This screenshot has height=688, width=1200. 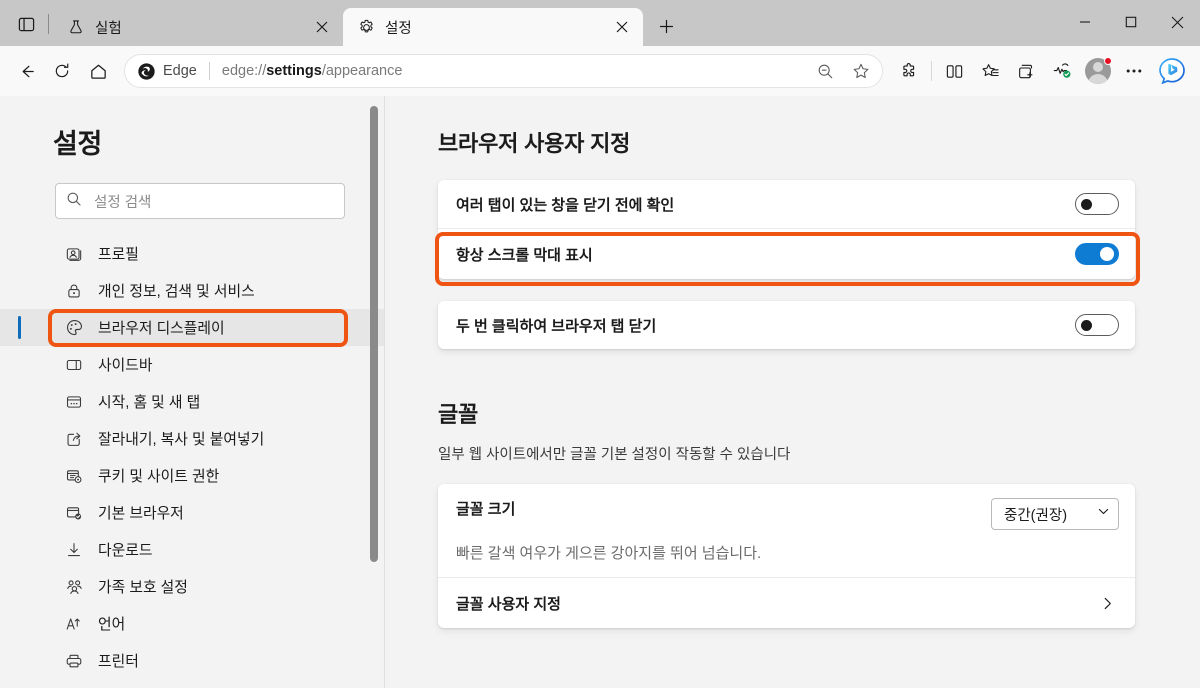 I want to click on sidebar-item-profile: 프로필, so click(x=192, y=253).